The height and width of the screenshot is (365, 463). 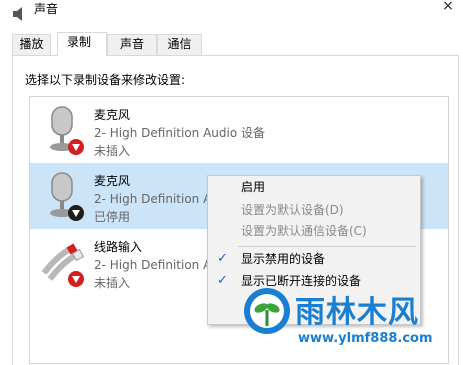 What do you see at coordinates (17, 14) in the screenshot?
I see `speaker-icon` at bounding box center [17, 14].